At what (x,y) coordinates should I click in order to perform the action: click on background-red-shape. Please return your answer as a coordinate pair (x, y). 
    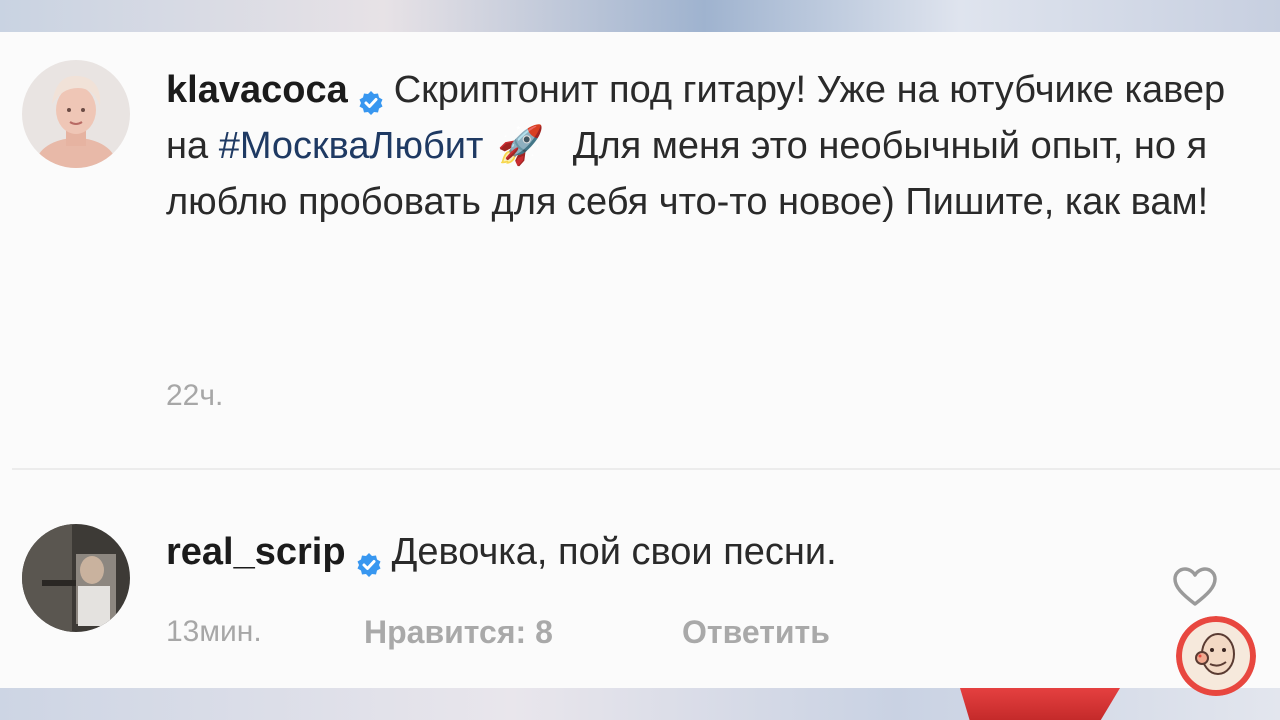
    Looking at the image, I should click on (1040, 704).